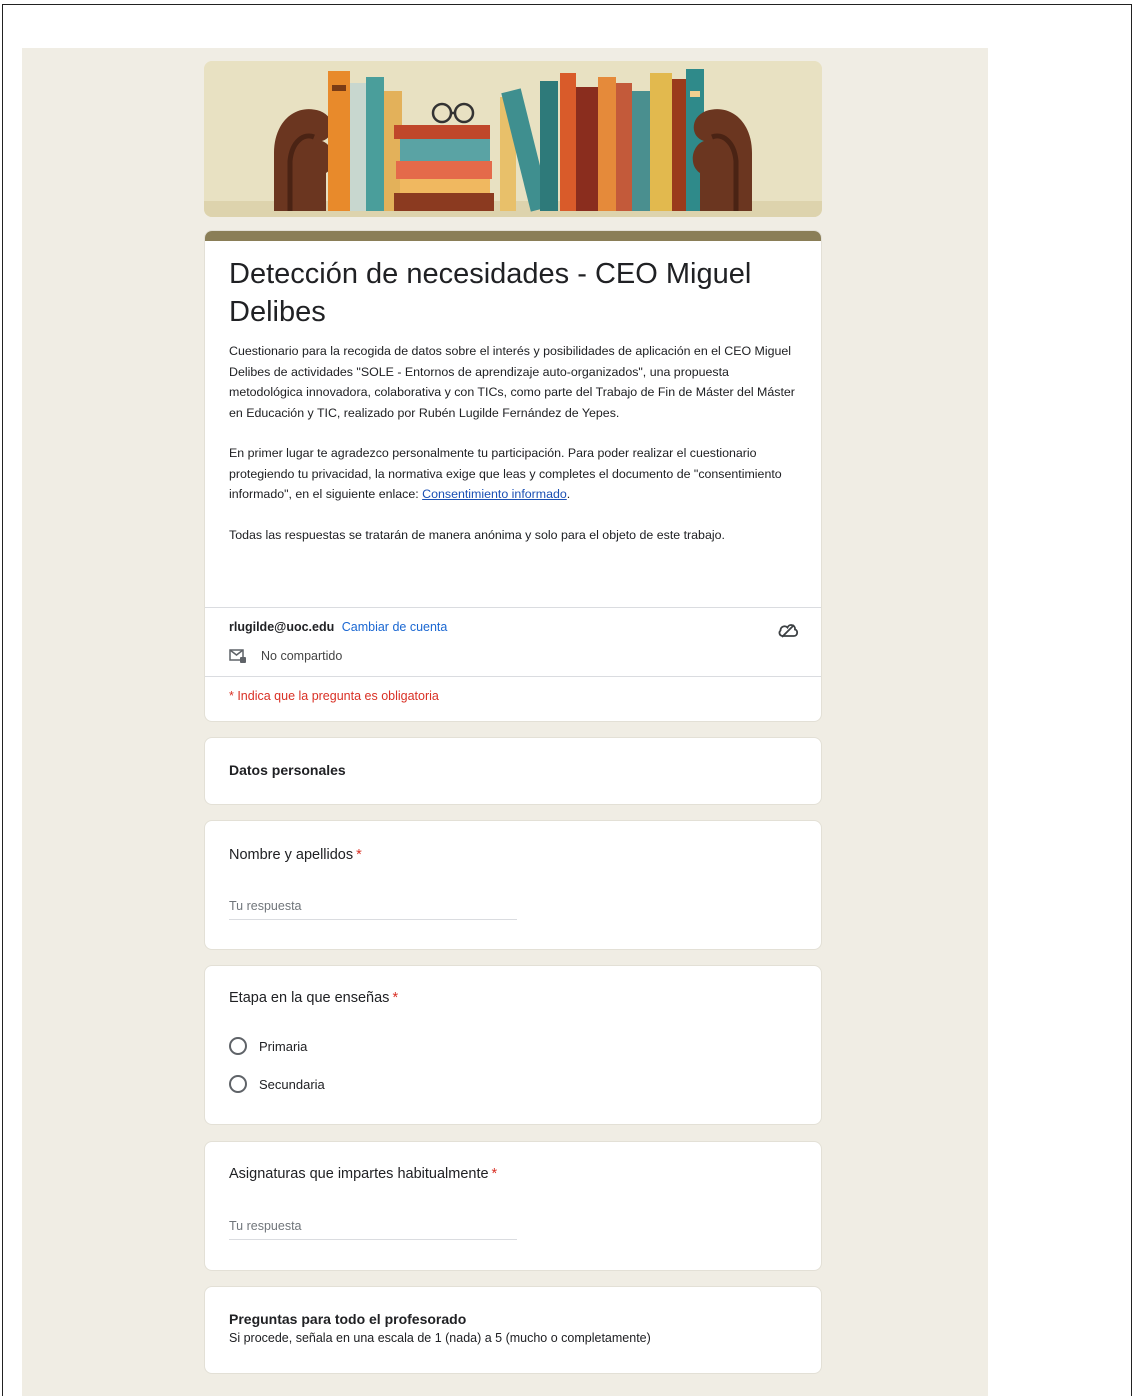 This screenshot has height=1396, width=1132. I want to click on radio-group-stage: Primaria Secundaria, so click(277, 1065).